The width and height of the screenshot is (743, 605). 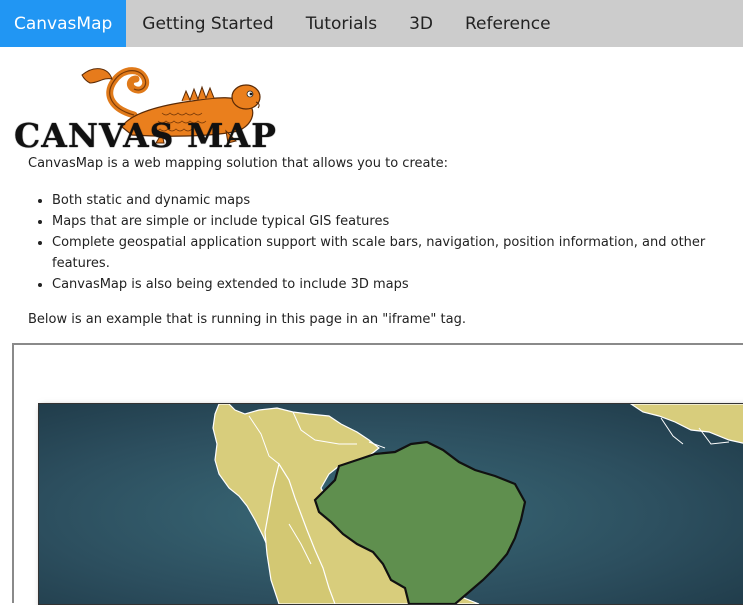 I want to click on list-item: Both static and dynamic maps, so click(x=397, y=200).